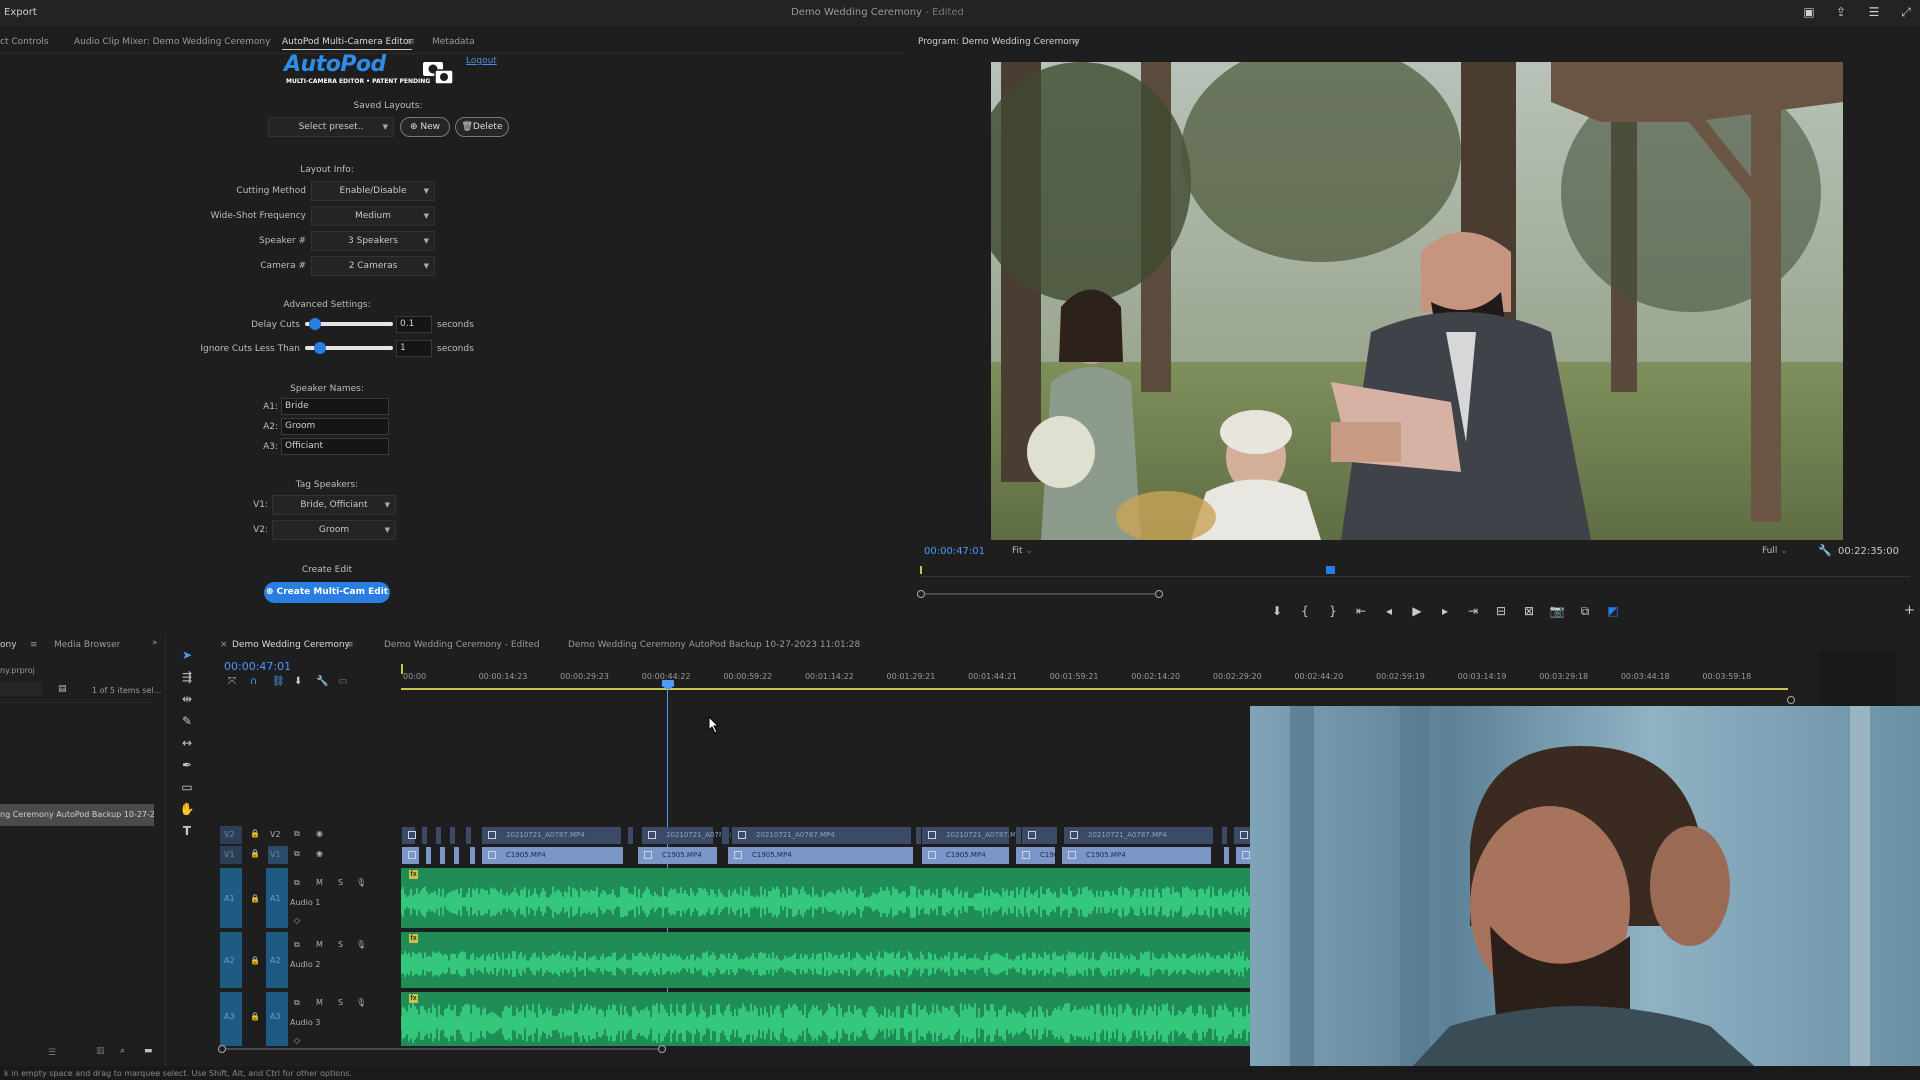 The height and width of the screenshot is (1080, 1920). I want to click on timeline-scroll-left-handle, so click(222, 1049).